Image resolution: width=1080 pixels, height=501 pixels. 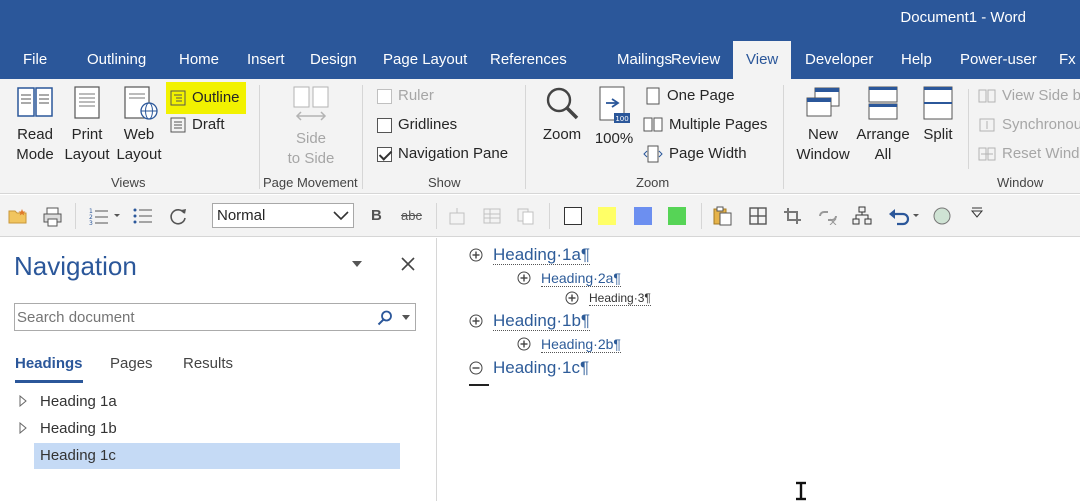 What do you see at coordinates (528, 60) in the screenshot?
I see `tab-references: References` at bounding box center [528, 60].